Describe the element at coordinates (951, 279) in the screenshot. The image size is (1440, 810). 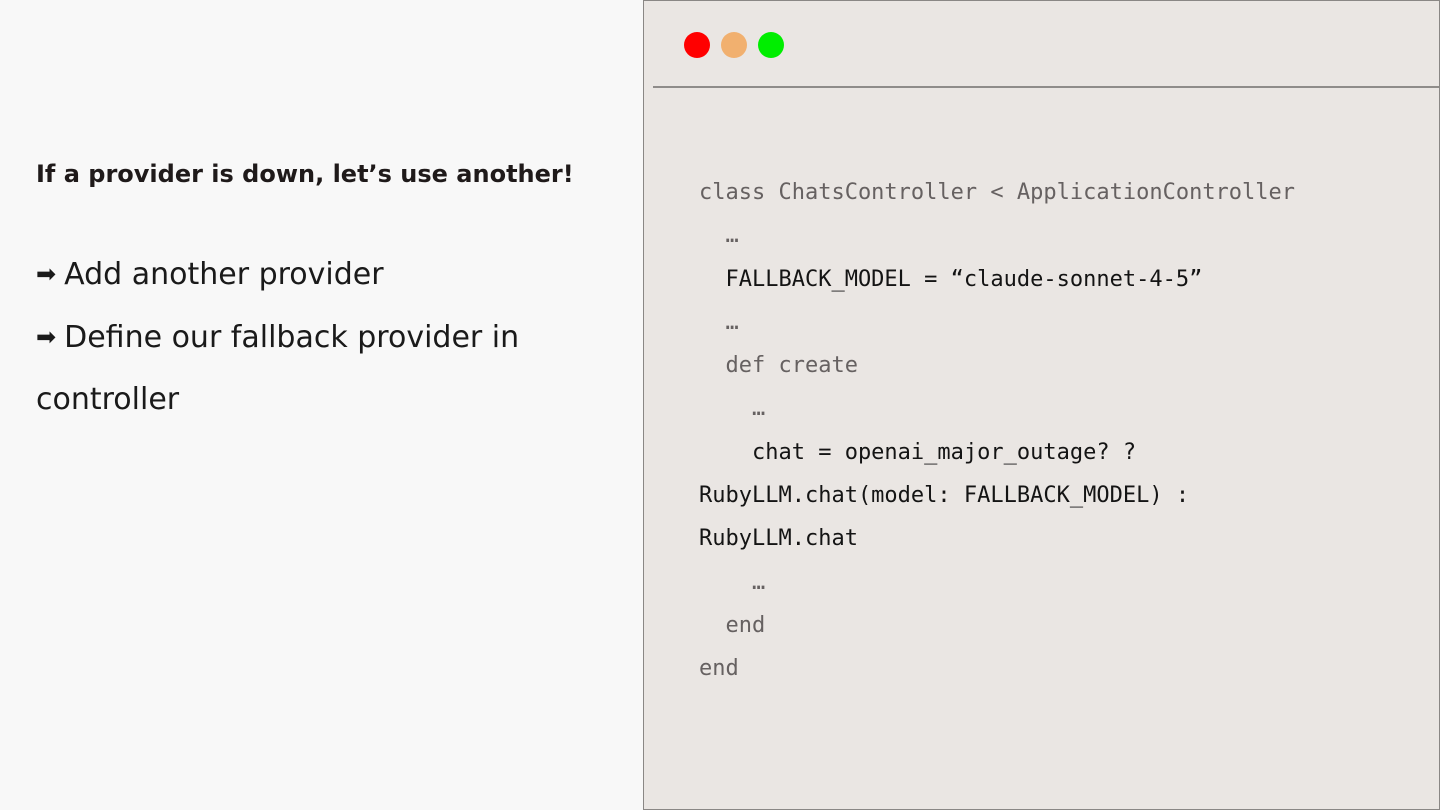
I see `code-line: FALLBACK_MODEL = “claude-sonnet-4-5”` at that location.